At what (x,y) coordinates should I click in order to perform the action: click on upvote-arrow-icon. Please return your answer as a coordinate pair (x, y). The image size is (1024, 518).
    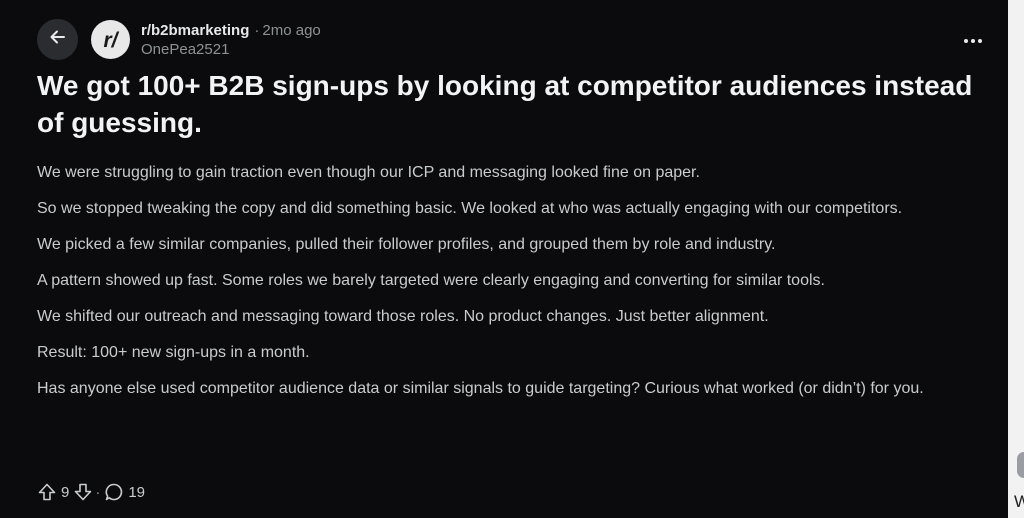
    Looking at the image, I should click on (47, 492).